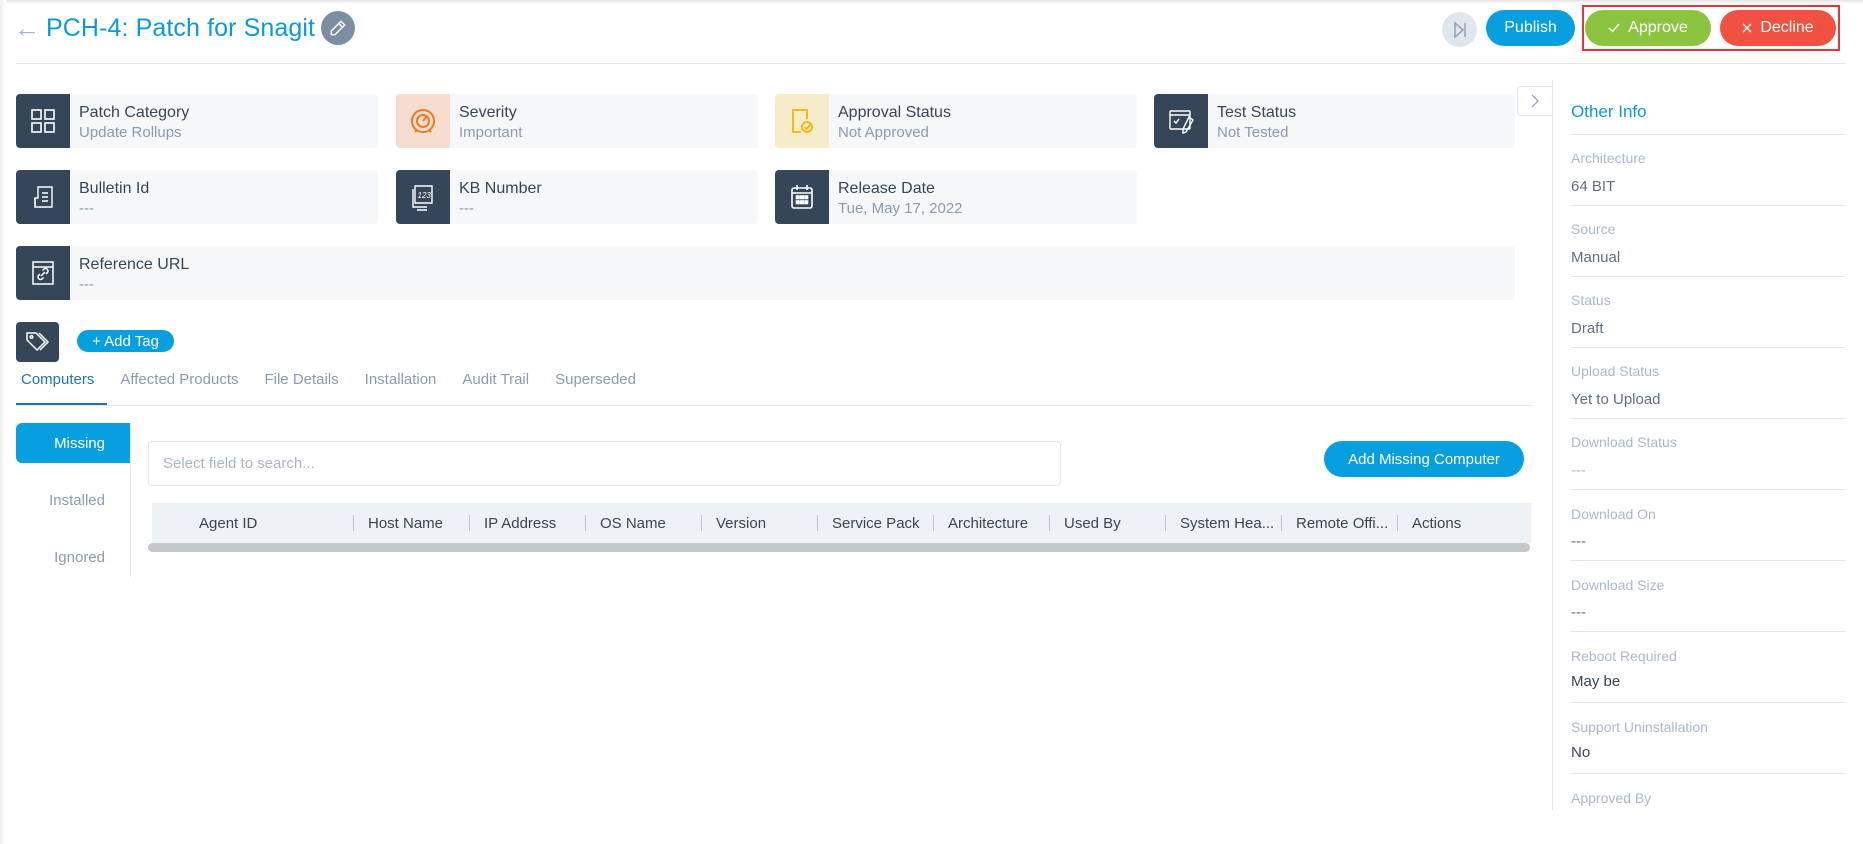 This screenshot has width=1863, height=844. What do you see at coordinates (1334, 121) in the screenshot?
I see `card-test-status: Test Status Not Tested` at bounding box center [1334, 121].